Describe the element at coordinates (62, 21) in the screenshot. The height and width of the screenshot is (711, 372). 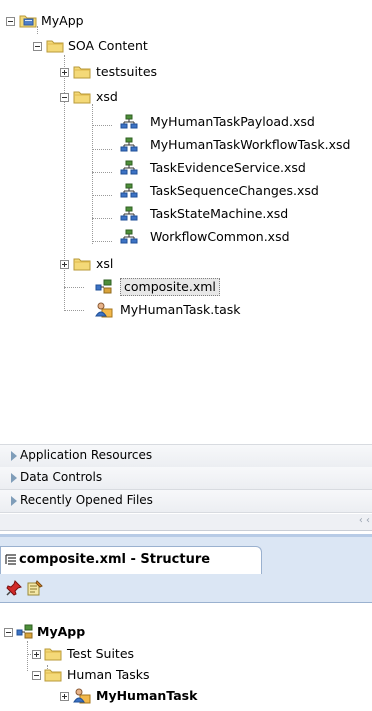
I see `tree-item-myapp: MyApp` at that location.